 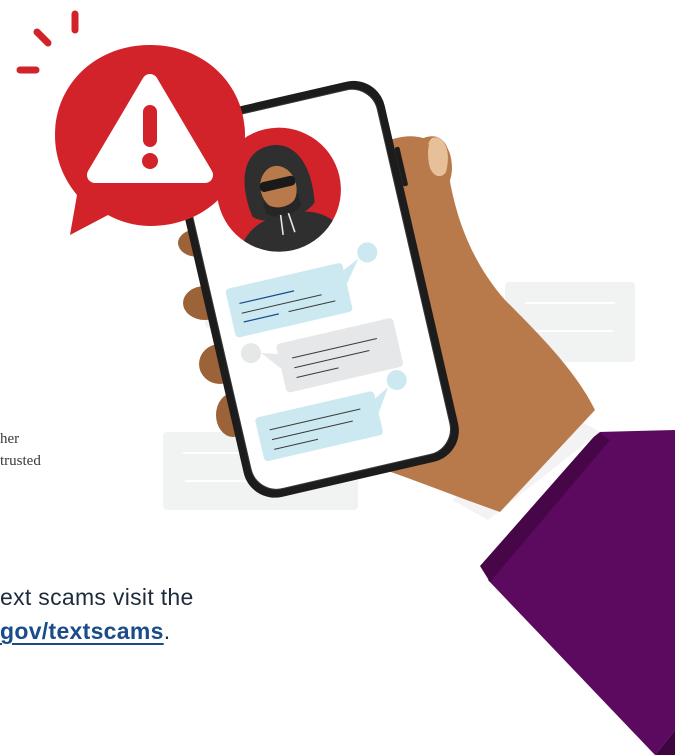 What do you see at coordinates (130, 122) in the screenshot?
I see `warning-triangle-icon` at bounding box center [130, 122].